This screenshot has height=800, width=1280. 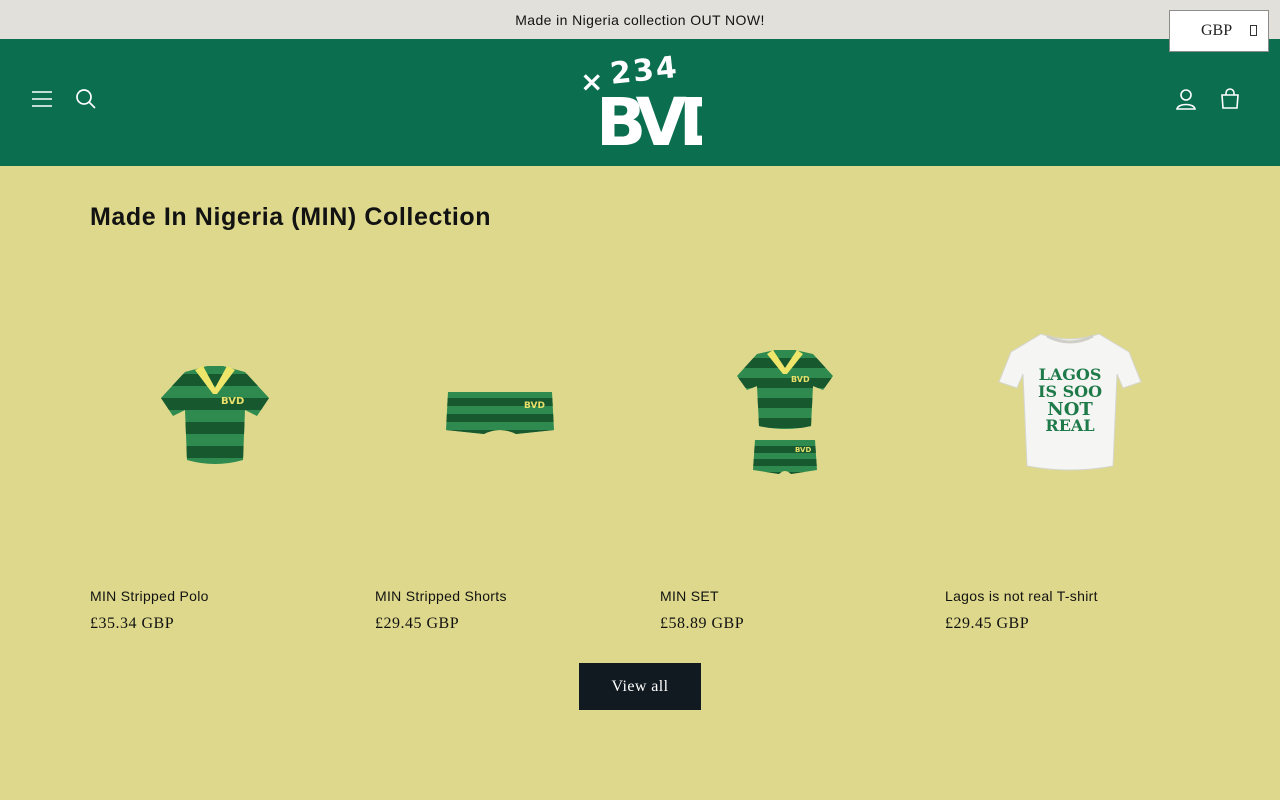 I want to click on brand-logo: 234 × BVD, so click(x=658, y=105).